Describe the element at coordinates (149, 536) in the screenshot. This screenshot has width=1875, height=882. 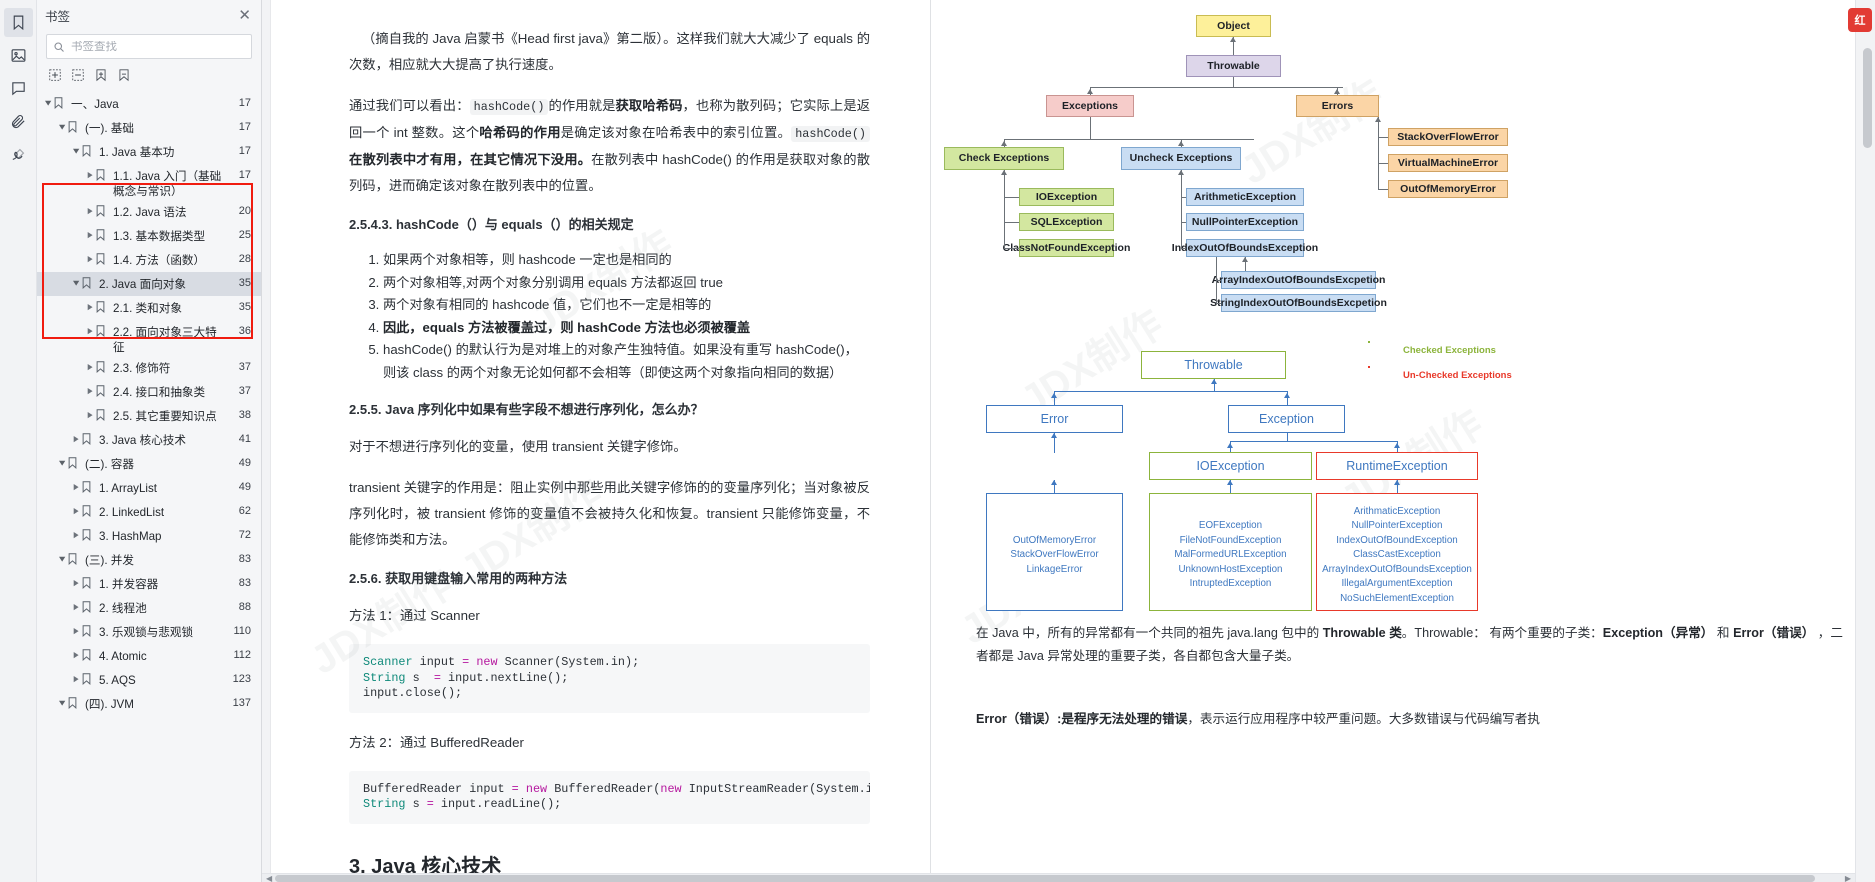
I see `bookmark-item-17: 3. HashMap 72` at that location.